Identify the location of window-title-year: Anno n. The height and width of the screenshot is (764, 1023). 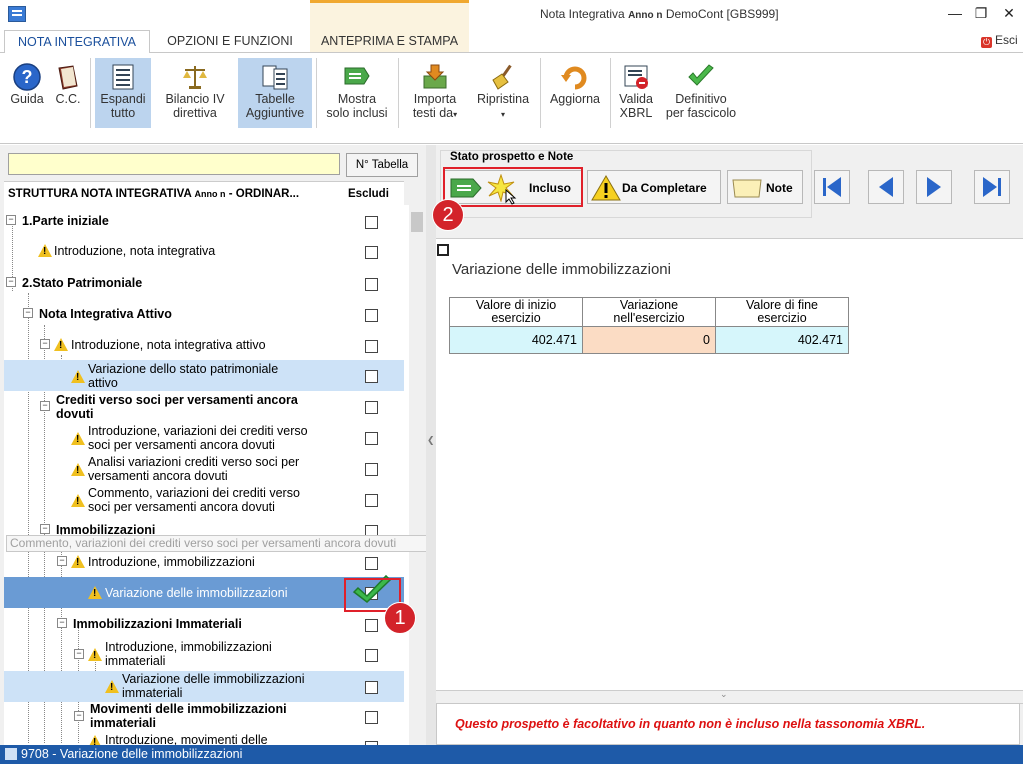
(645, 15).